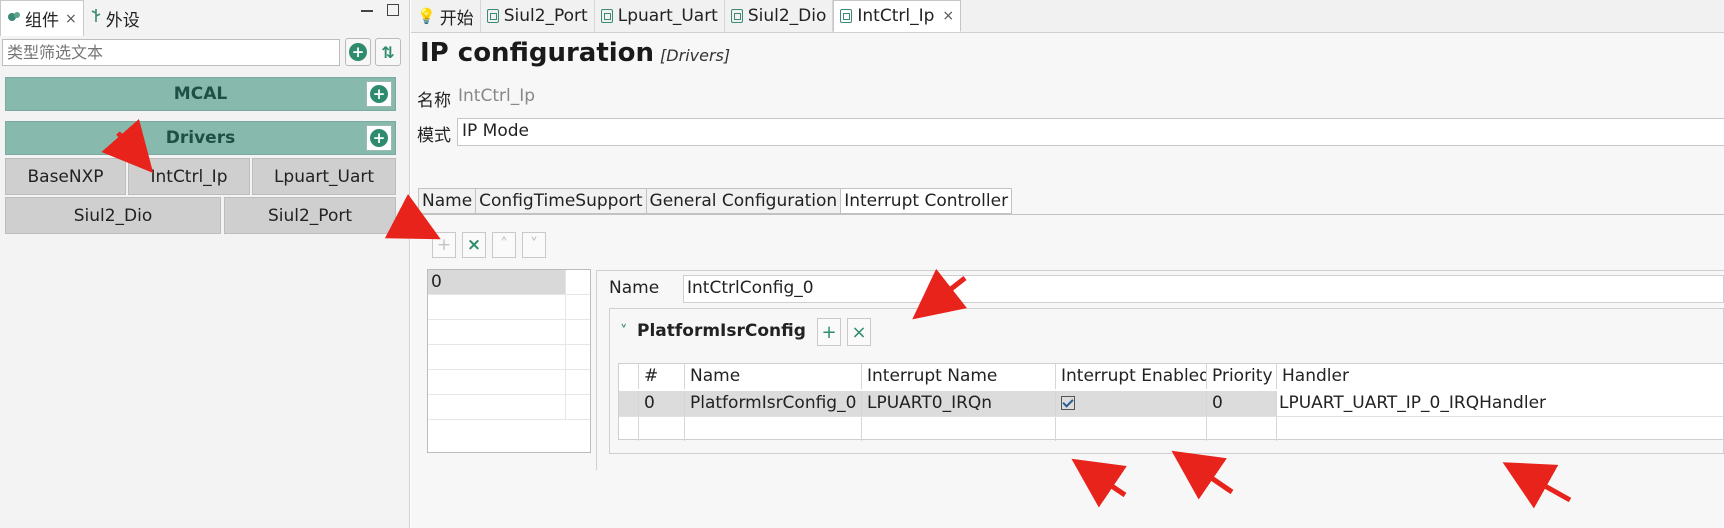 The image size is (1724, 528). What do you see at coordinates (113, 215) in the screenshot?
I see `component-siul2-dio: Siul2_Dio` at bounding box center [113, 215].